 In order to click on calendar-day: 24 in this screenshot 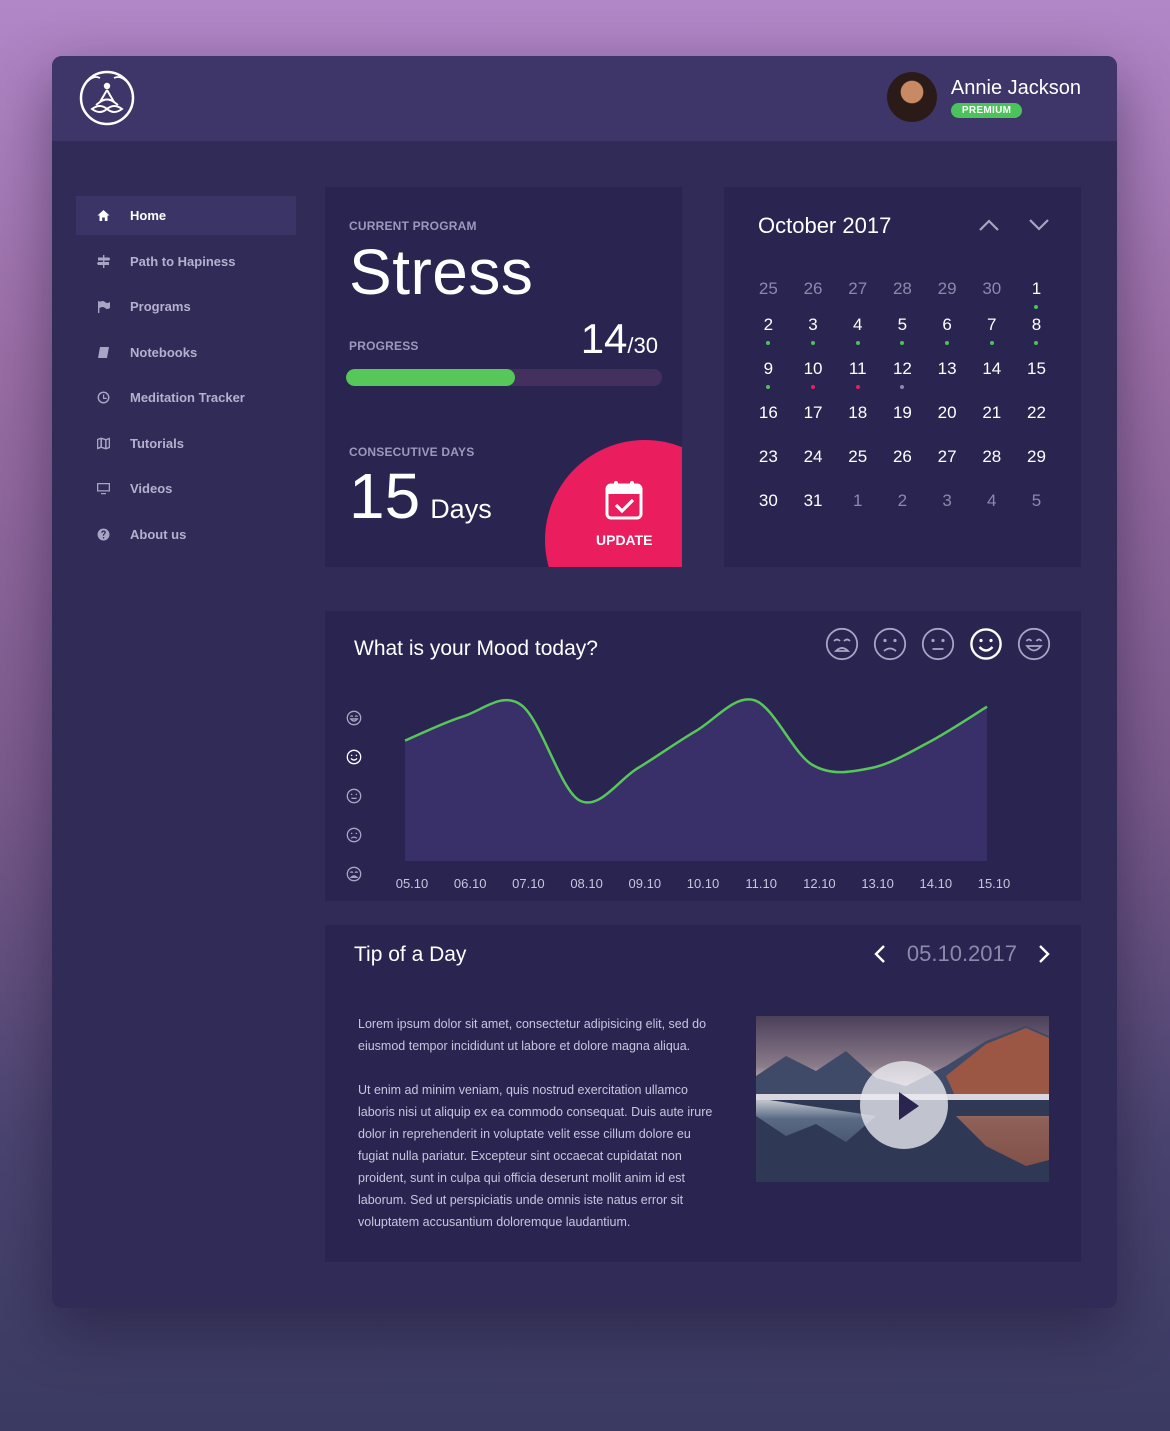, I will do `click(813, 469)`.